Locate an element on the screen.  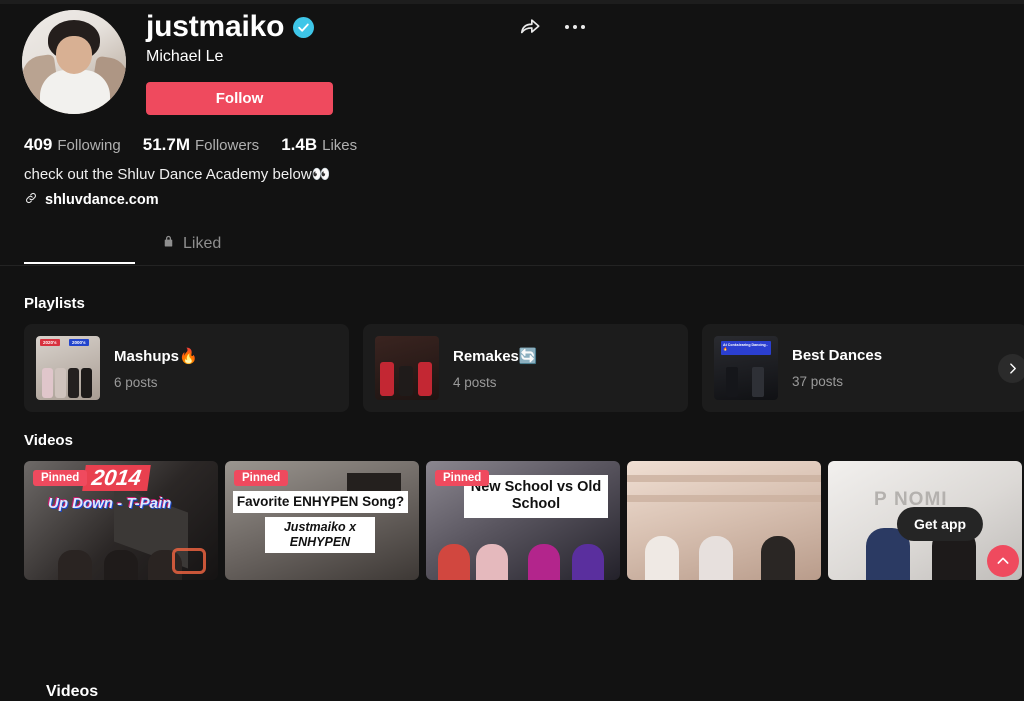
likes-label: Likes is located at coordinates (340, 145).